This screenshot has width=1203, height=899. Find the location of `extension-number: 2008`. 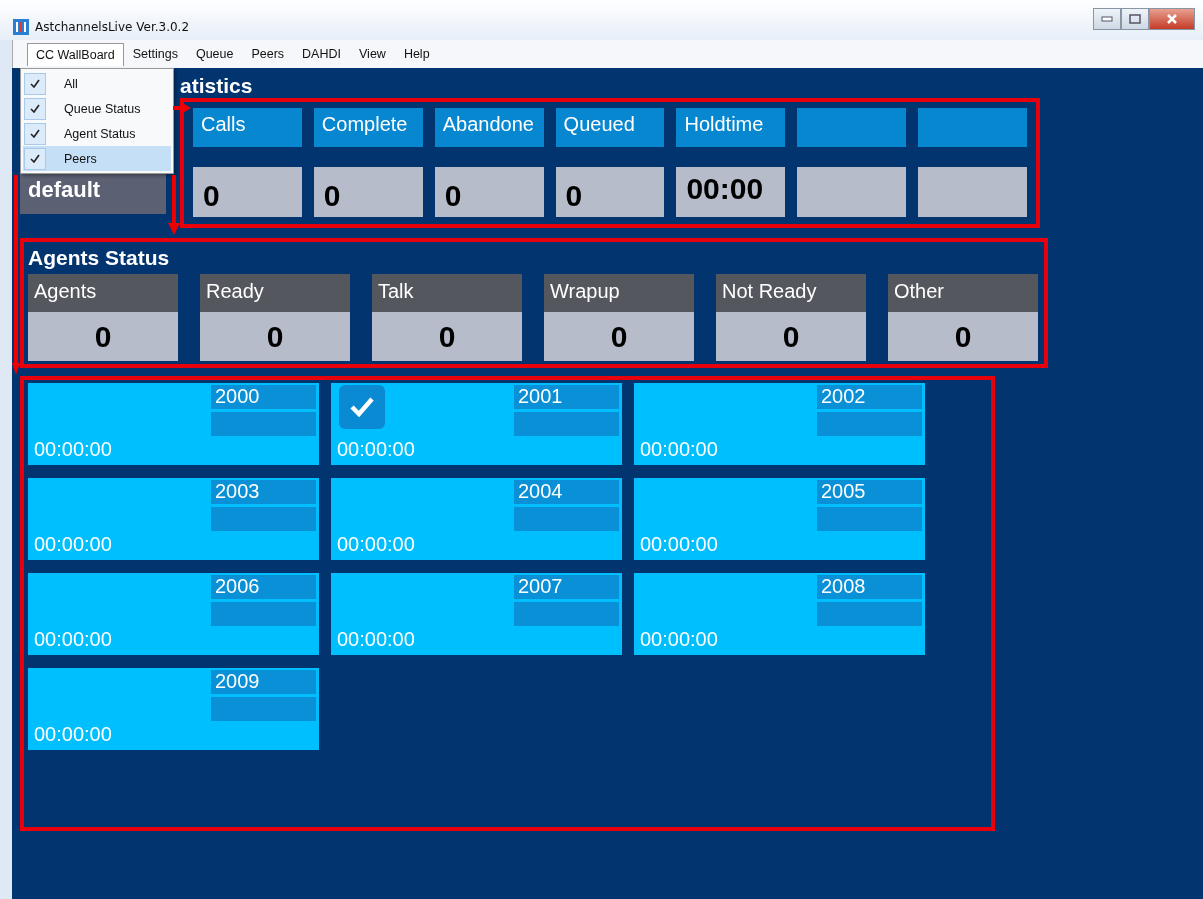

extension-number: 2008 is located at coordinates (869, 587).